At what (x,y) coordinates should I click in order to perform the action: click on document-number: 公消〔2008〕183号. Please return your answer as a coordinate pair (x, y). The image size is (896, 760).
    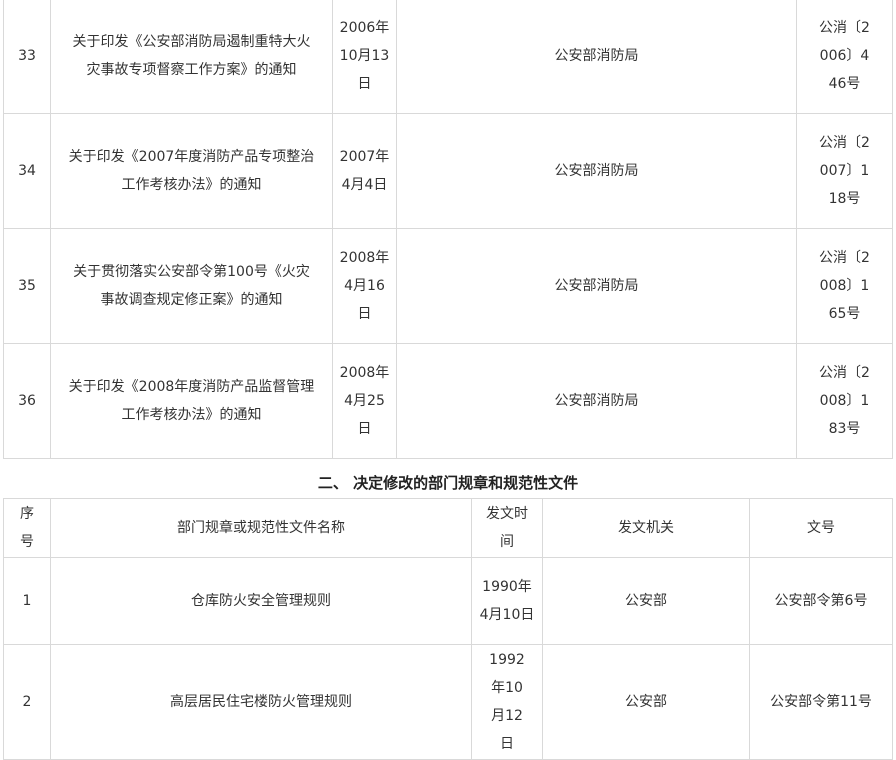
    Looking at the image, I should click on (844, 401).